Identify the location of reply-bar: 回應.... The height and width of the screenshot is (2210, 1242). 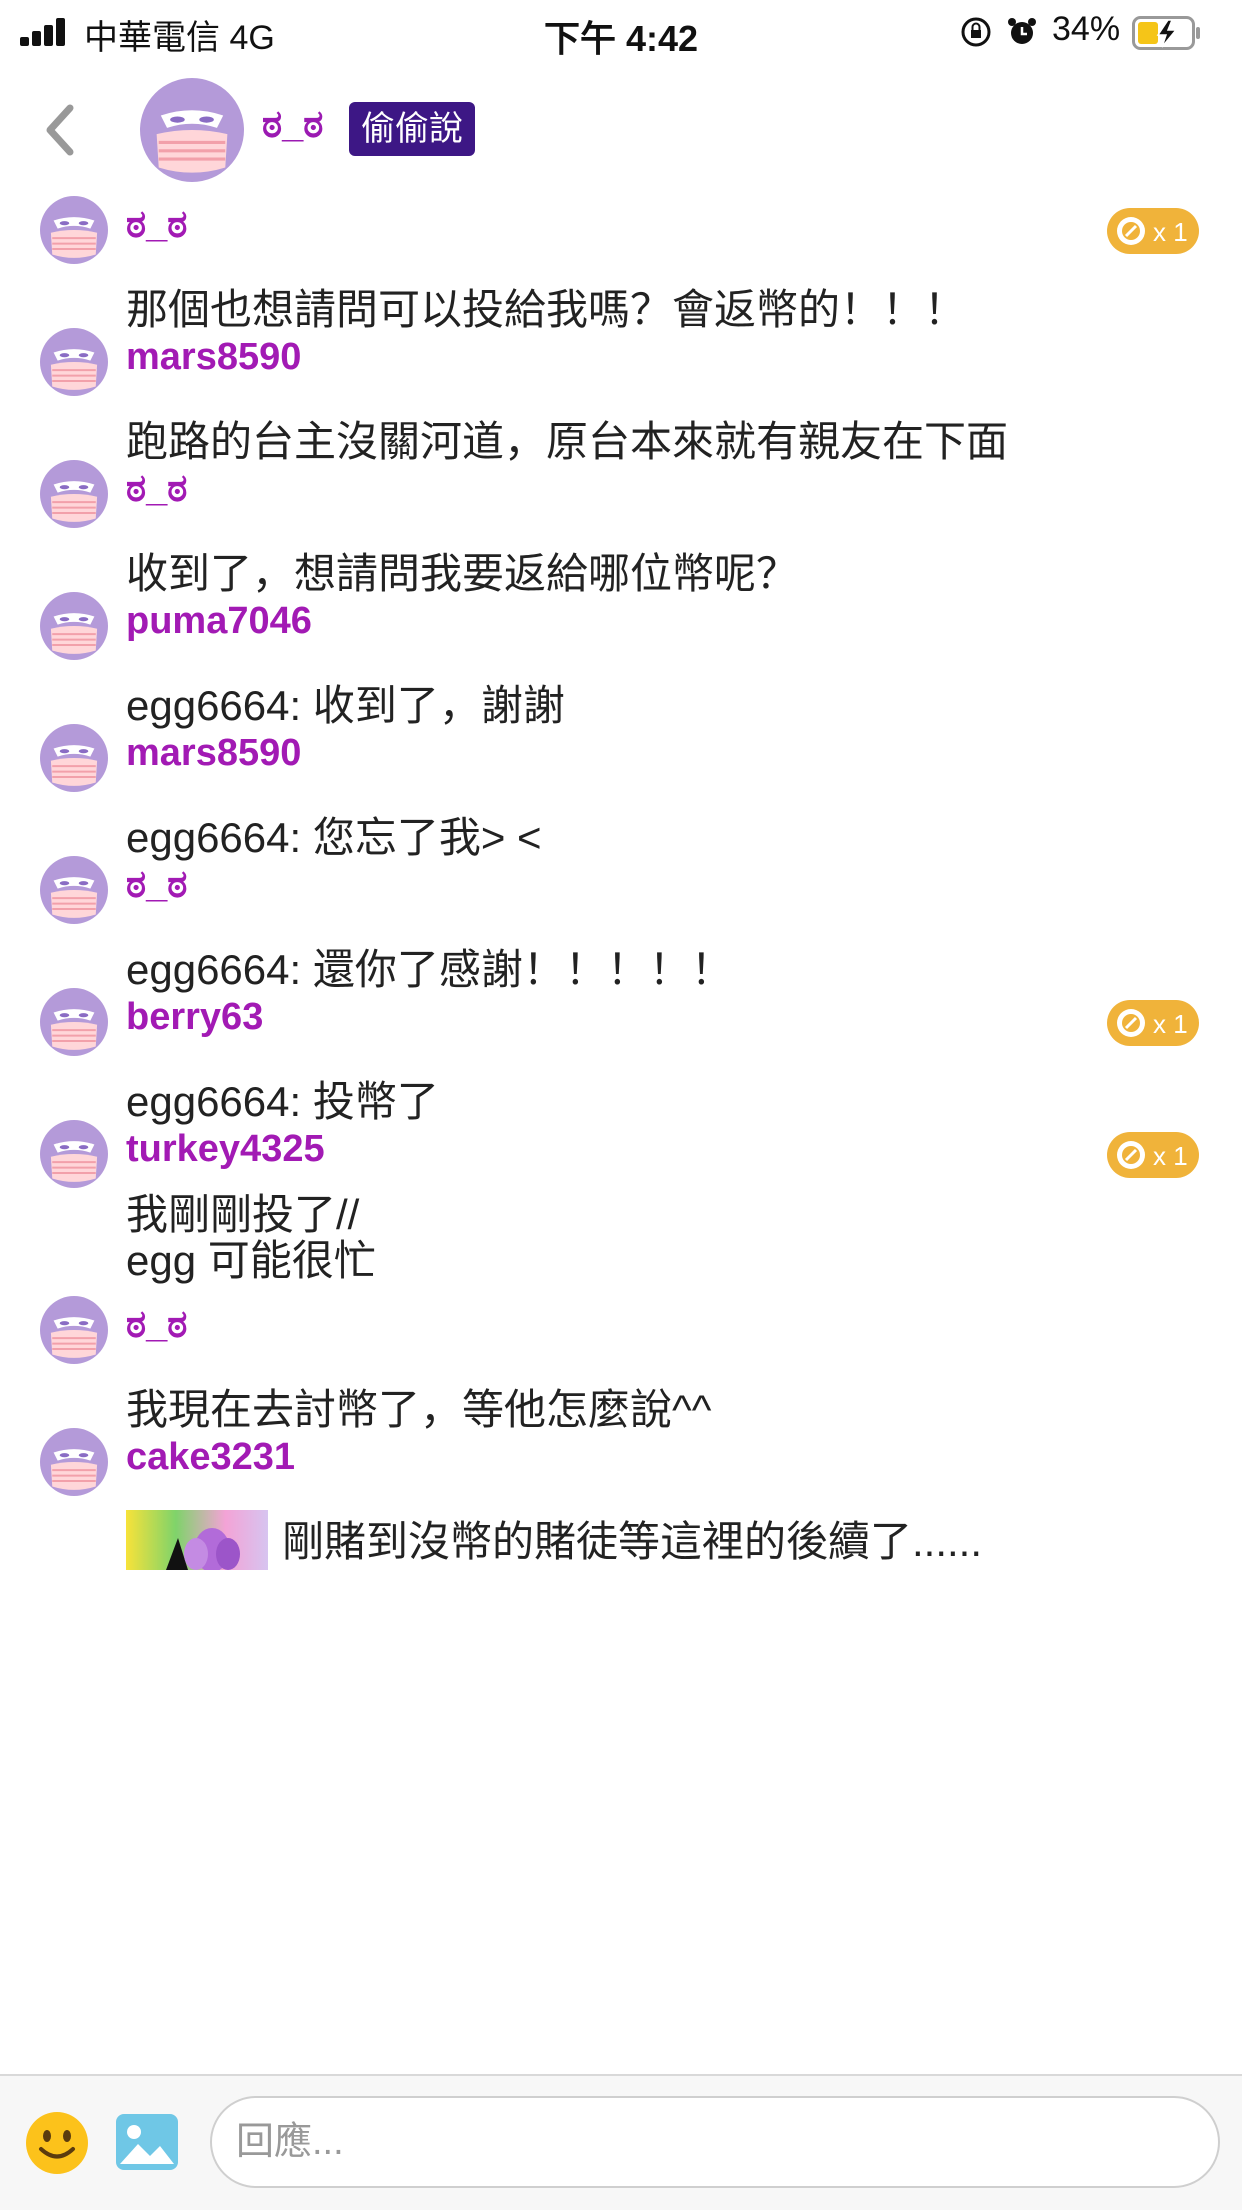
(621, 2142).